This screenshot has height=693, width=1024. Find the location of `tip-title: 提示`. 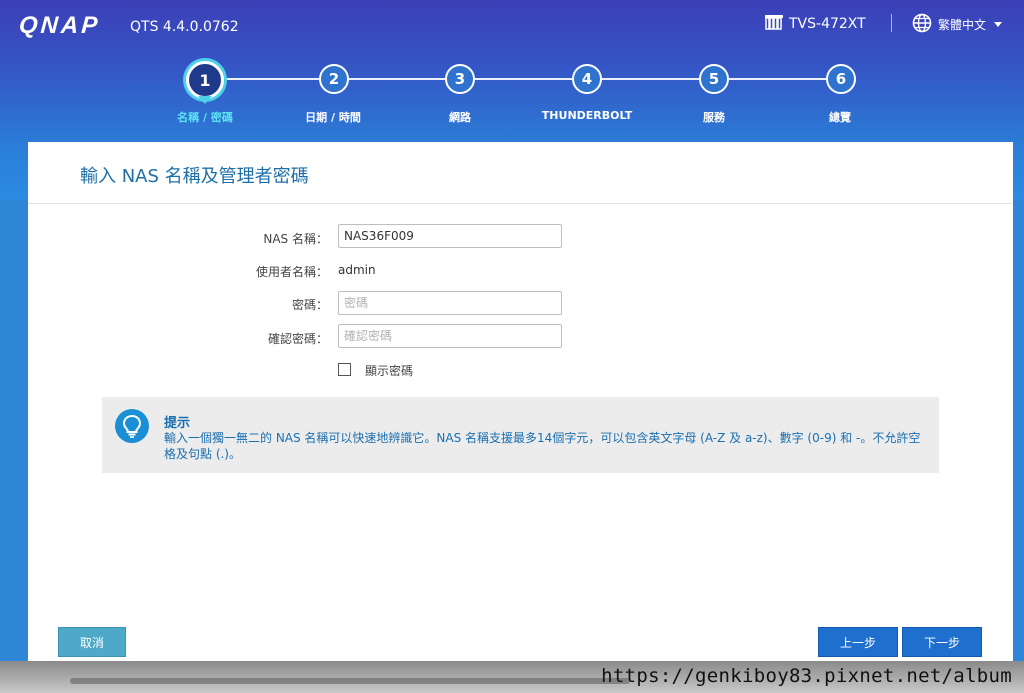

tip-title: 提示 is located at coordinates (177, 423).